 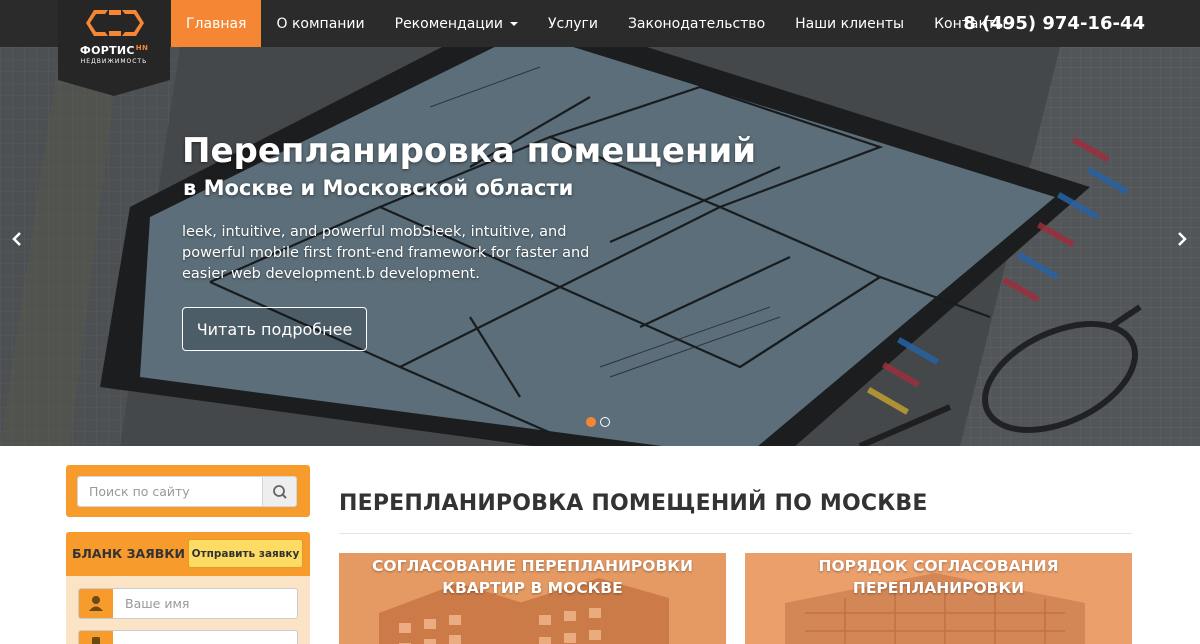 I want to click on nav-item-clients: Наши клиенты, so click(x=849, y=23).